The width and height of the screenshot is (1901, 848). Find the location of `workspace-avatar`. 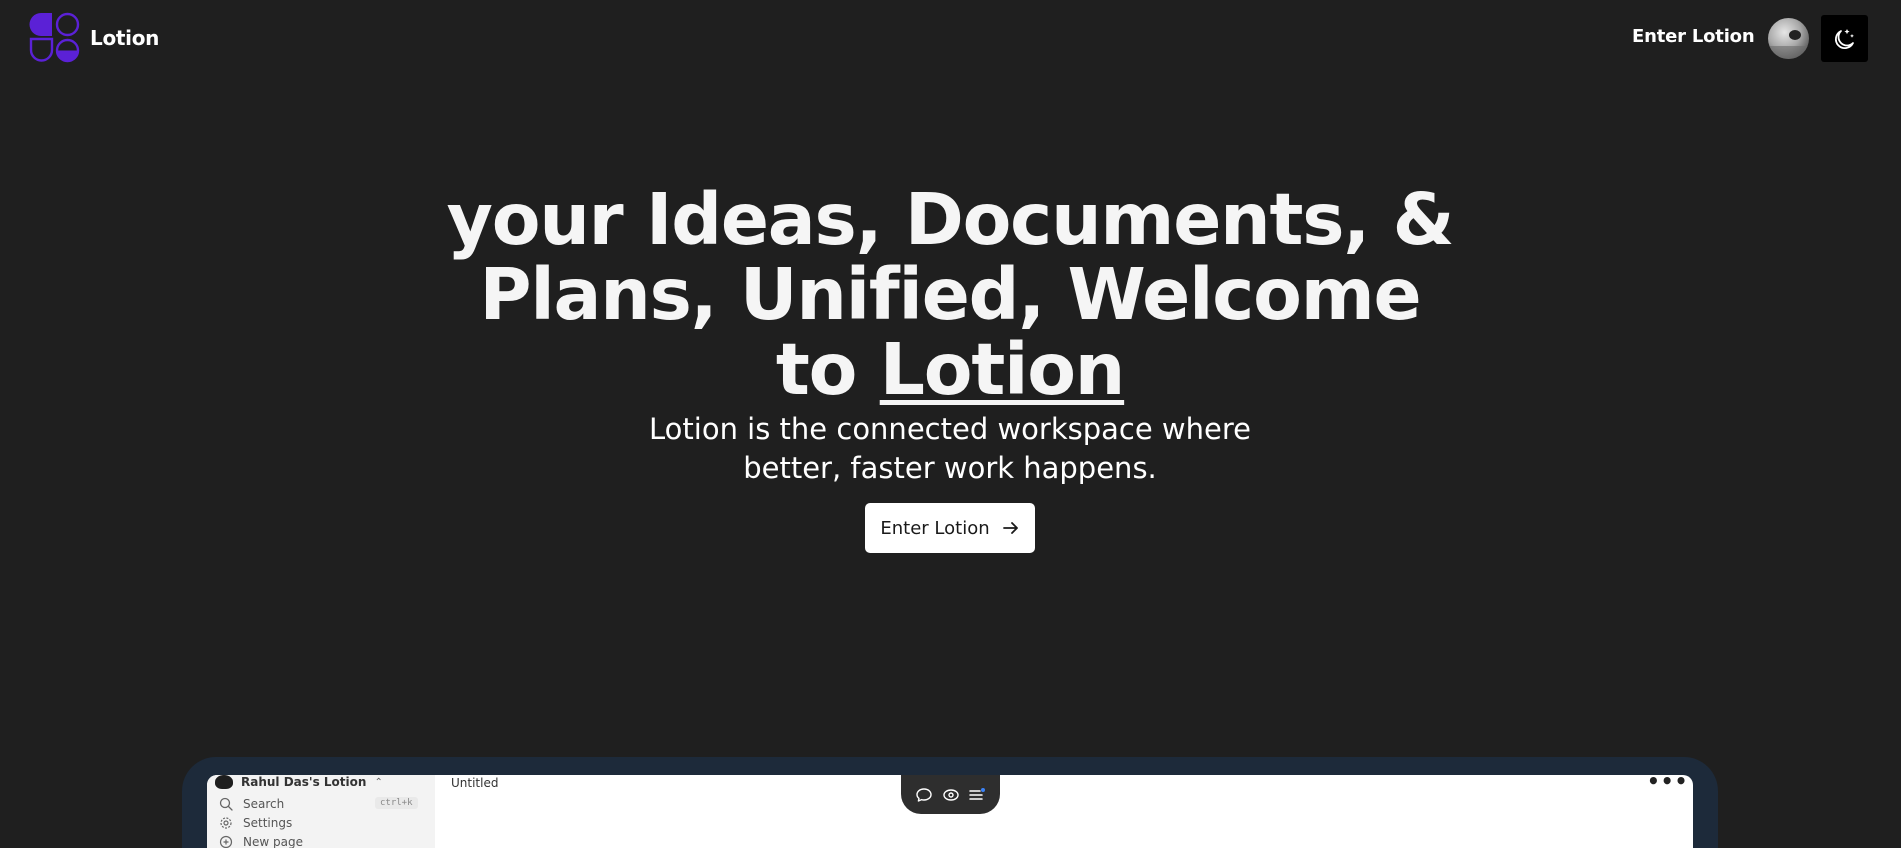

workspace-avatar is located at coordinates (224, 782).